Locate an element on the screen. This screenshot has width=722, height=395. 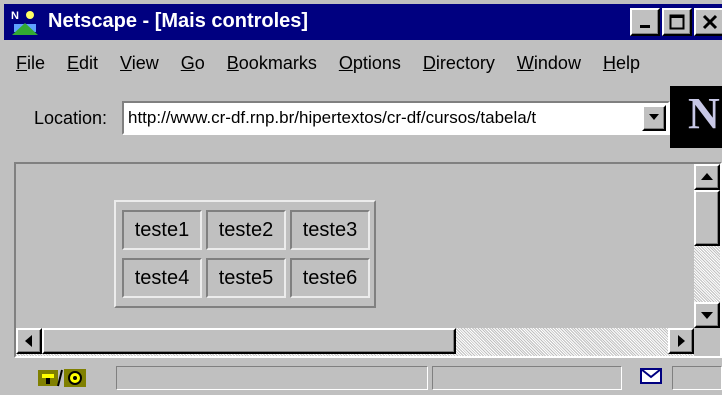
progress-panel is located at coordinates (527, 378).